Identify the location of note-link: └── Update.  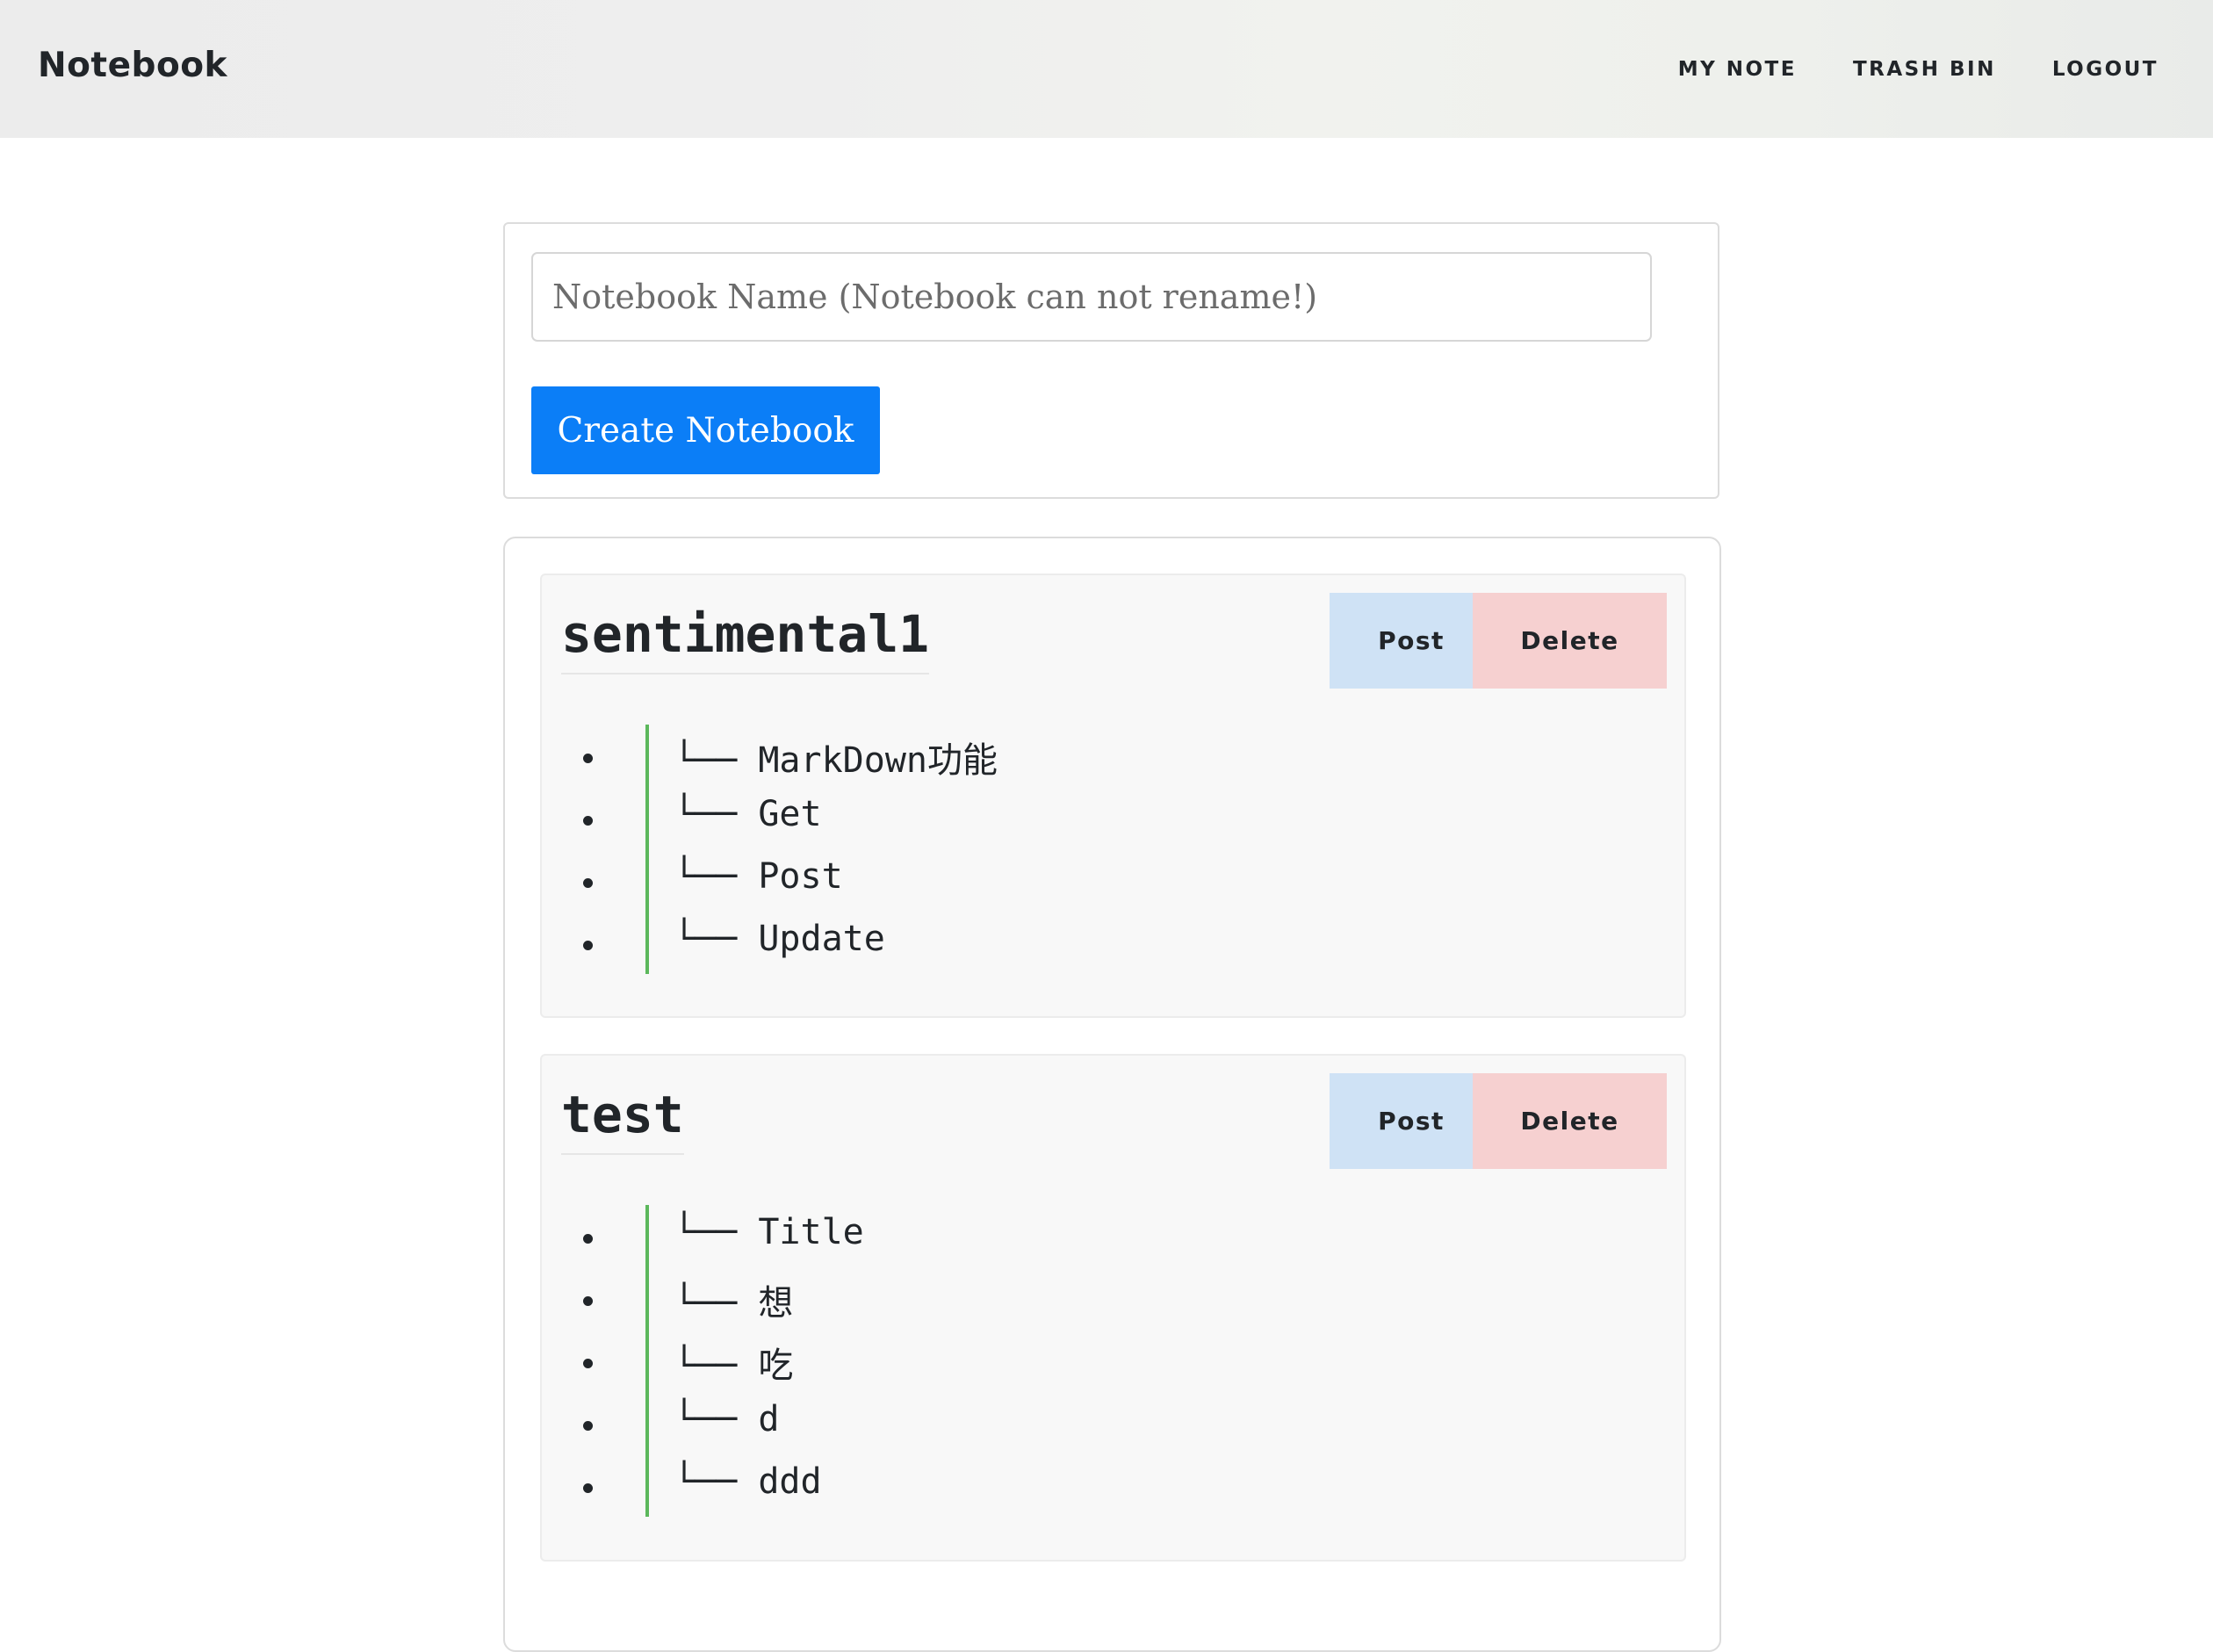
(779, 939).